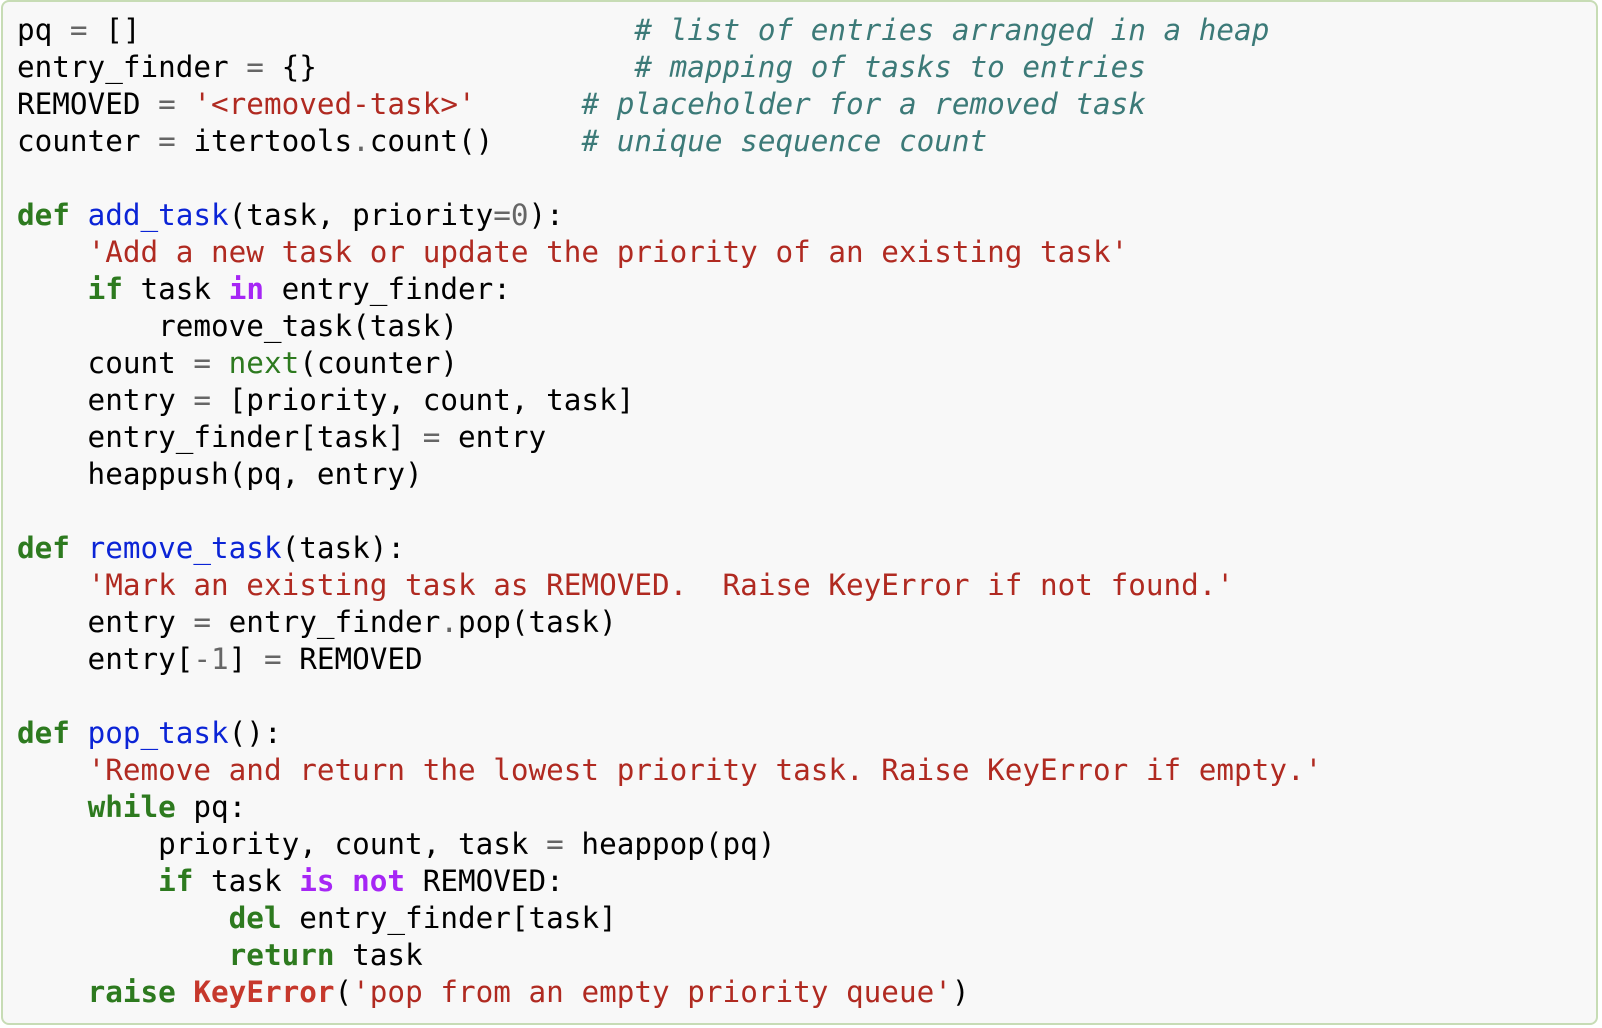 This screenshot has width=1602, height=1028. I want to click on code-line: def add_task(task, priority=0):, so click(669, 215).